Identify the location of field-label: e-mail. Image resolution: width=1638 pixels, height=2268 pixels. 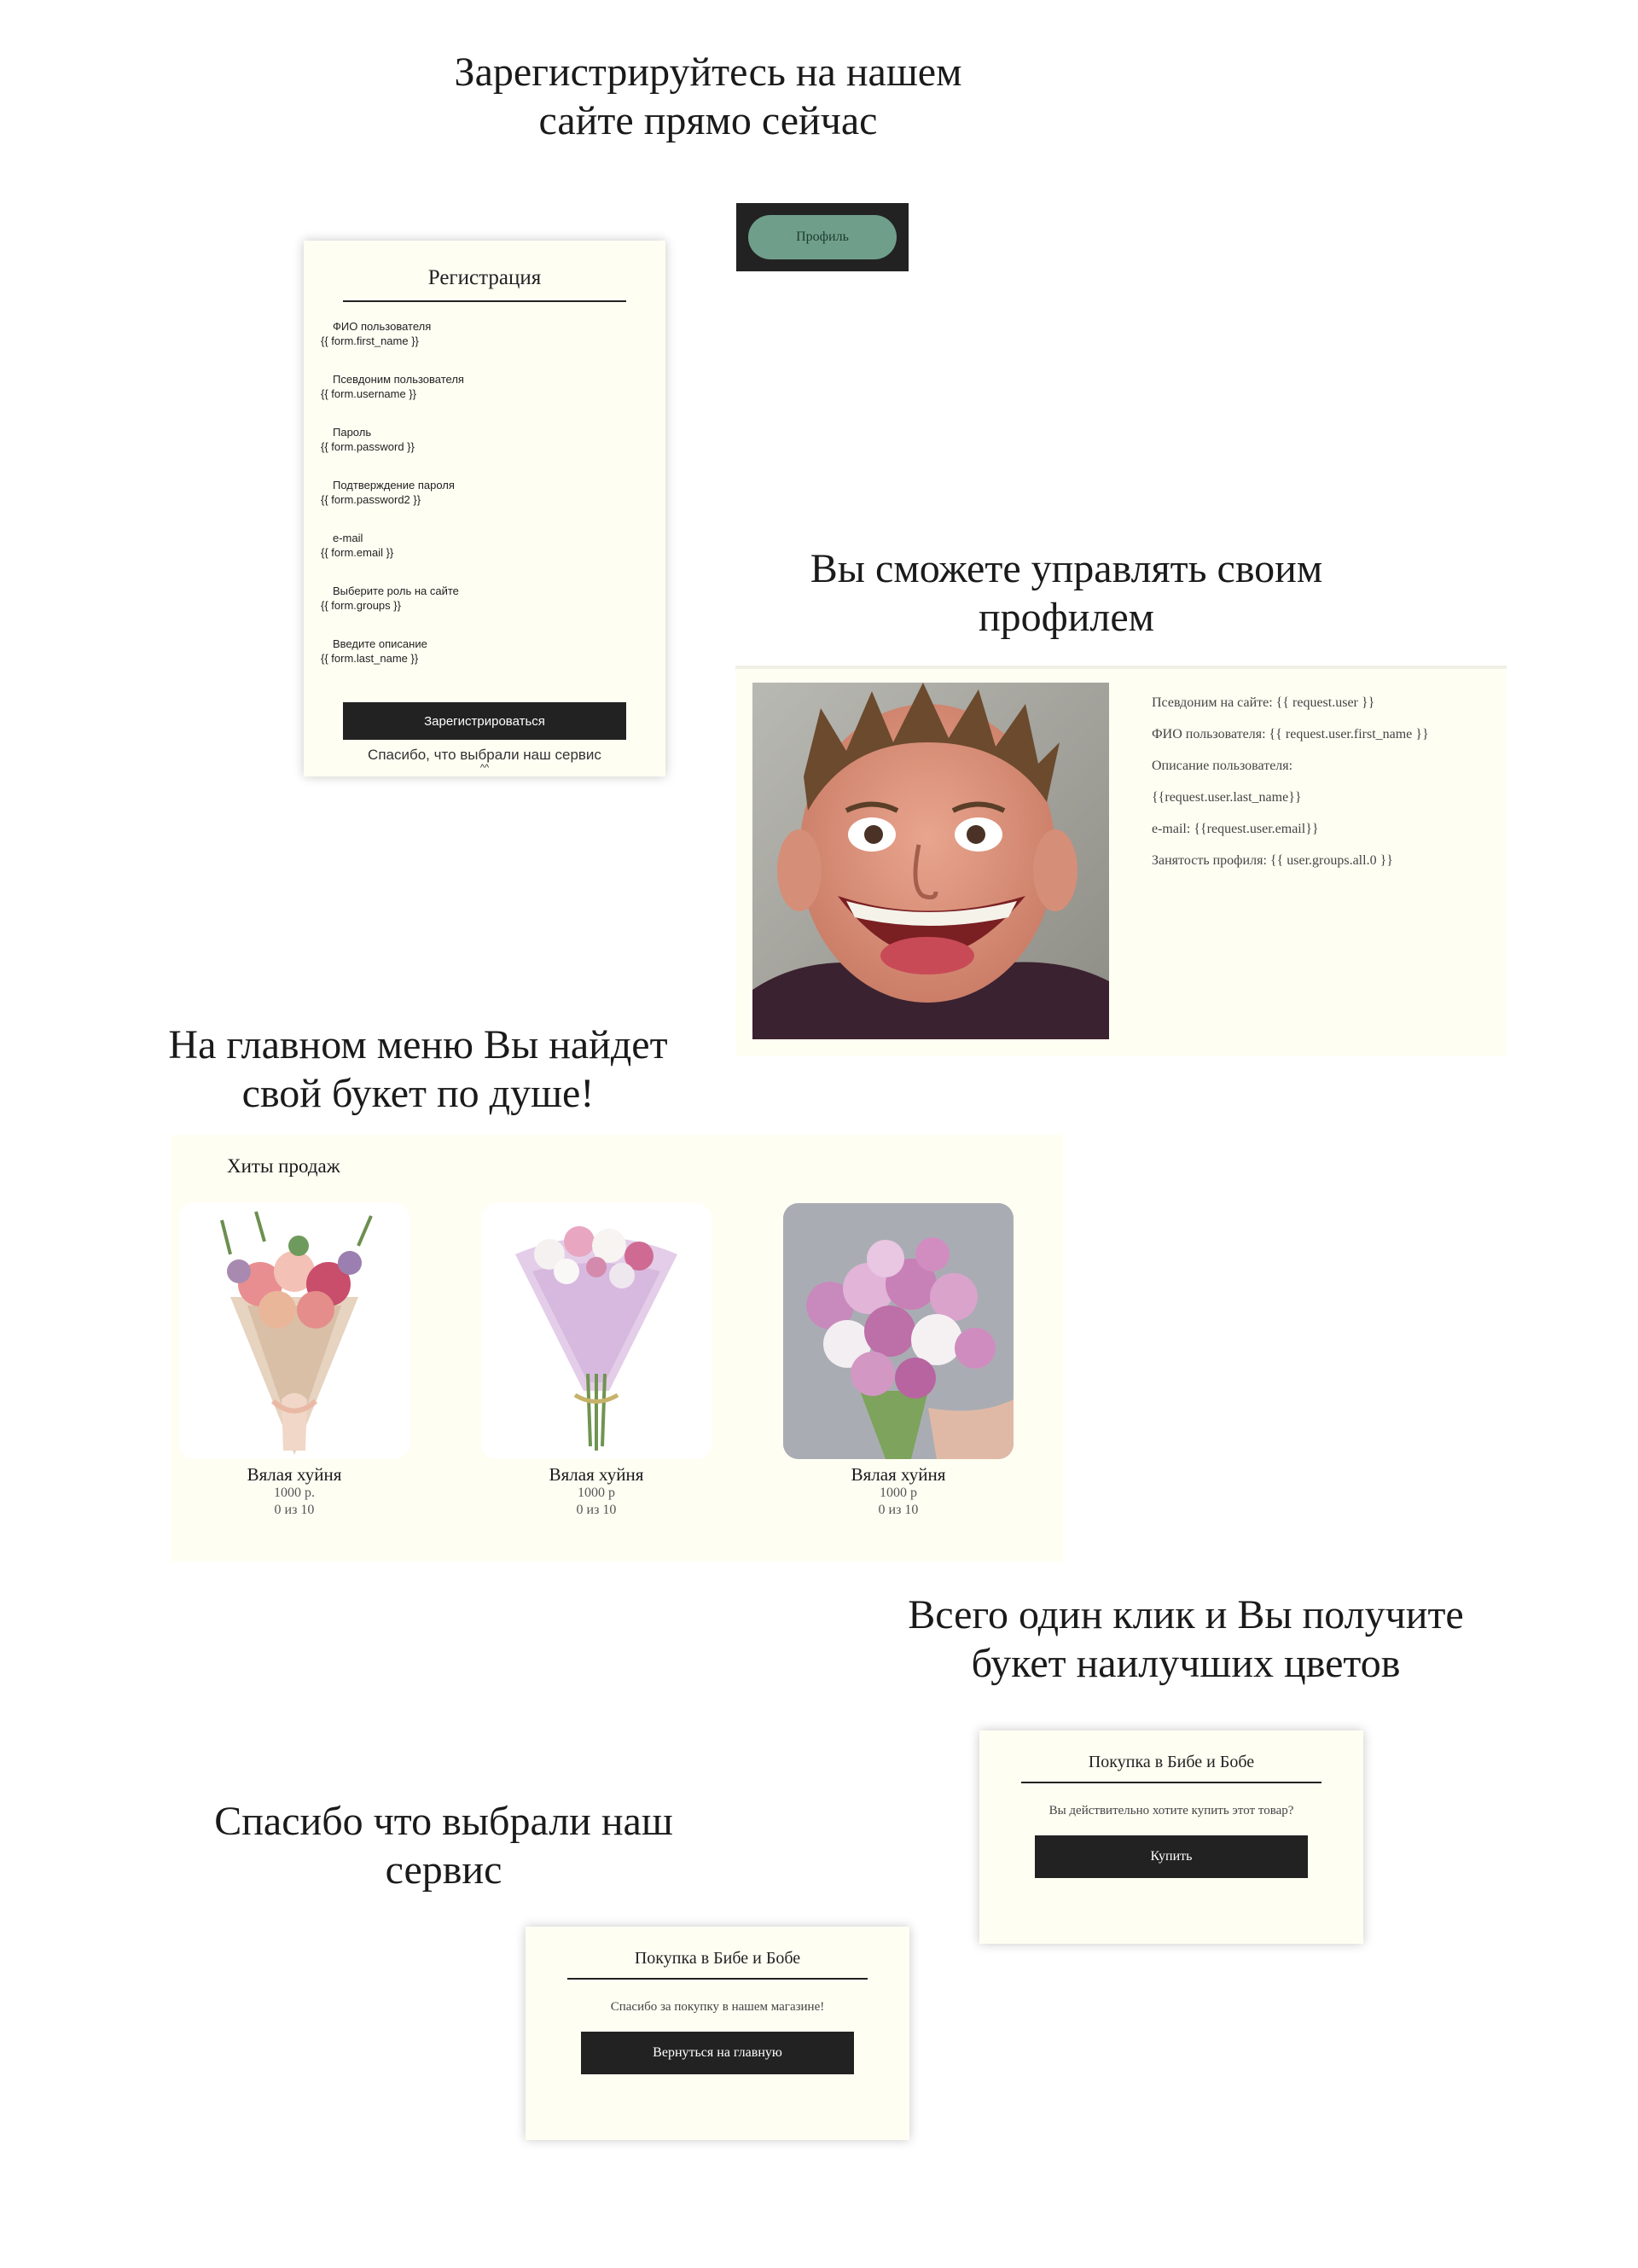
(348, 538).